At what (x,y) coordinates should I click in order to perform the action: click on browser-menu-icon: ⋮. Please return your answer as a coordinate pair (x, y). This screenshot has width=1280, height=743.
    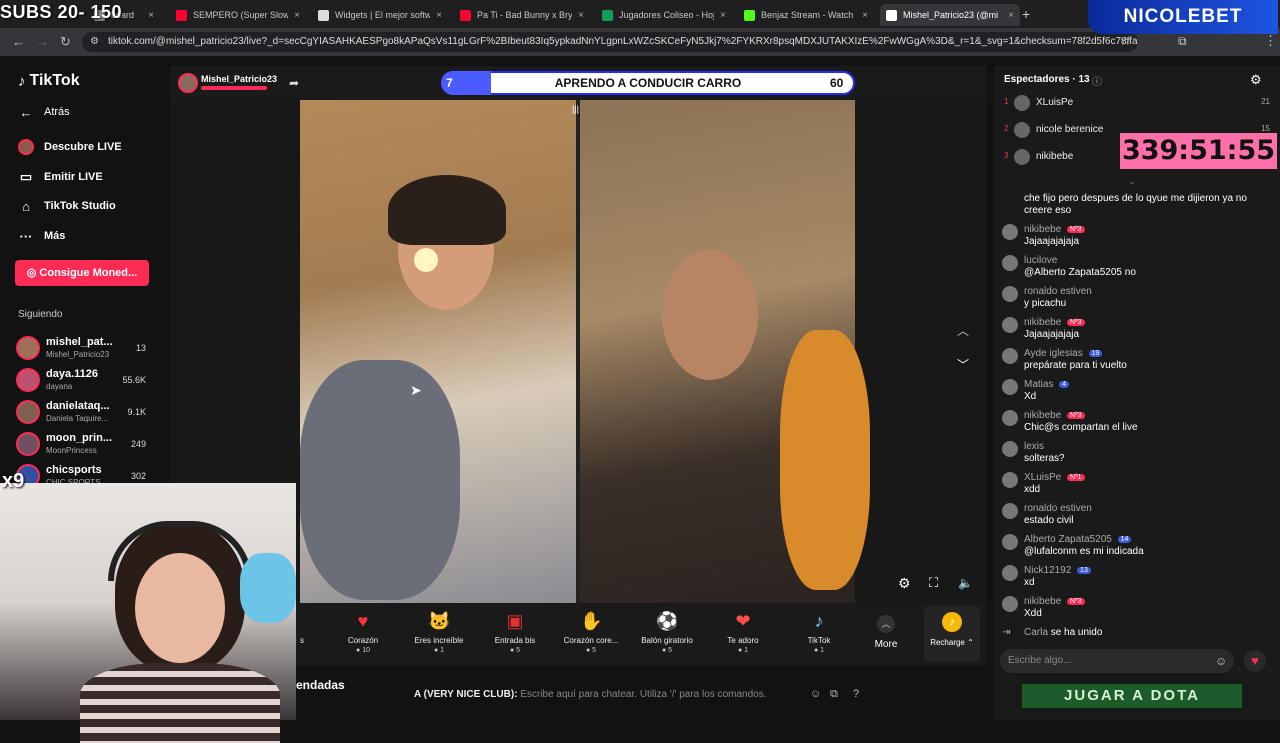
    Looking at the image, I should click on (1270, 41).